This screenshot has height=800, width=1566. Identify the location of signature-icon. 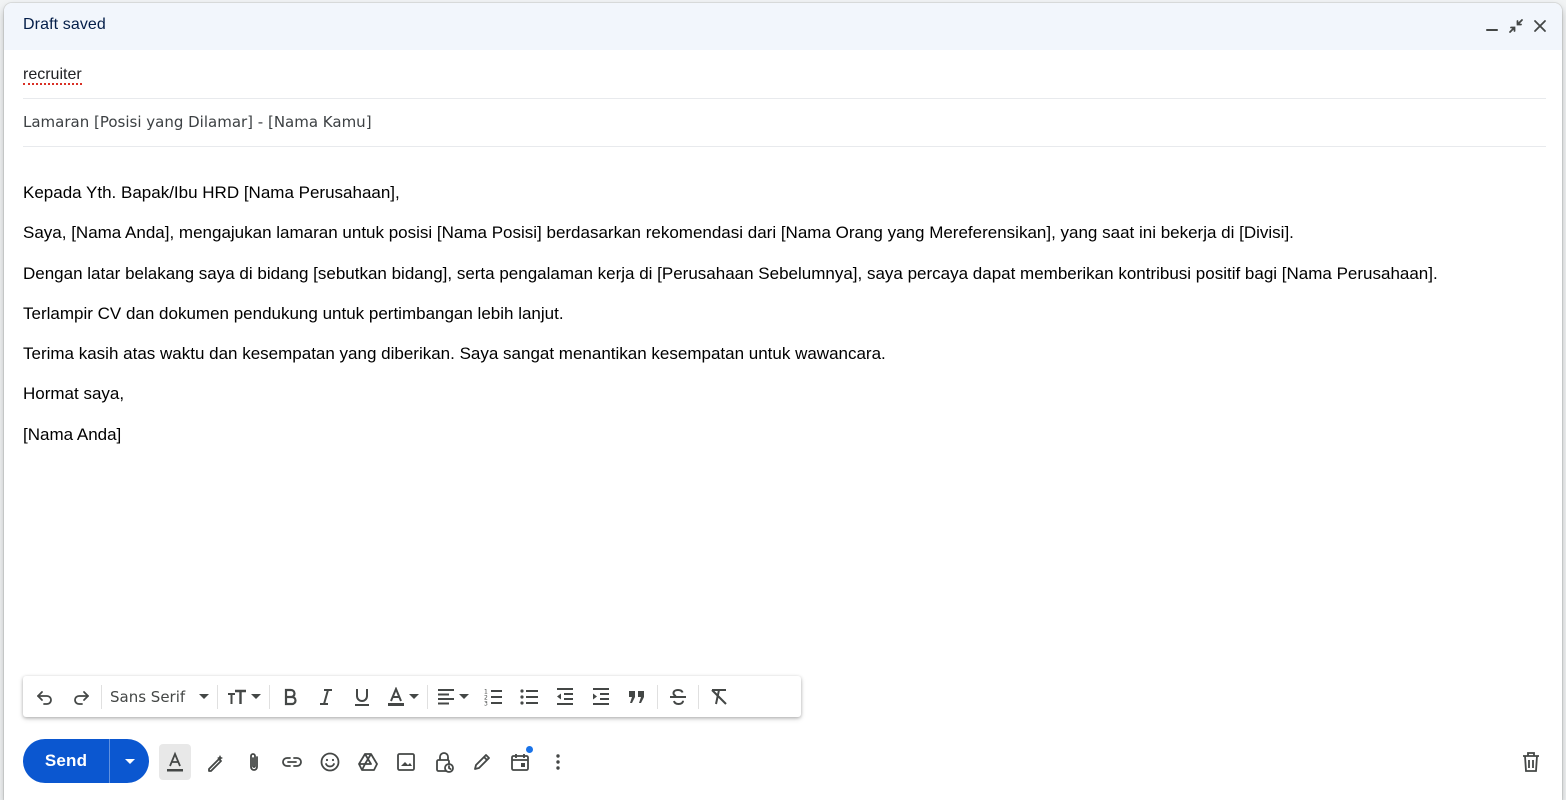
(482, 762).